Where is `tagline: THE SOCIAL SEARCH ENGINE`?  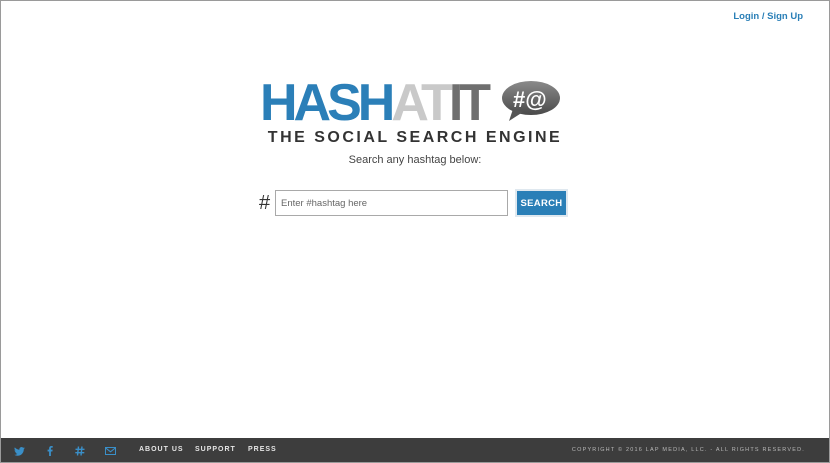 tagline: THE SOCIAL SEARCH ENGINE is located at coordinates (415, 137).